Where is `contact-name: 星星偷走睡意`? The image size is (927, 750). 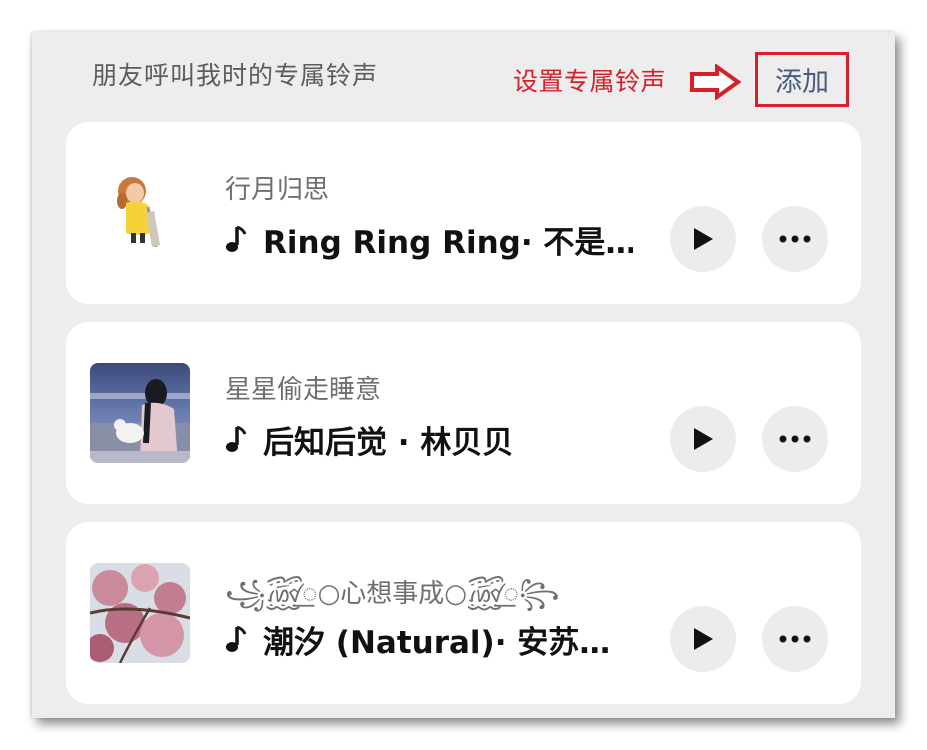
contact-name: 星星偷走睡意 is located at coordinates (303, 390).